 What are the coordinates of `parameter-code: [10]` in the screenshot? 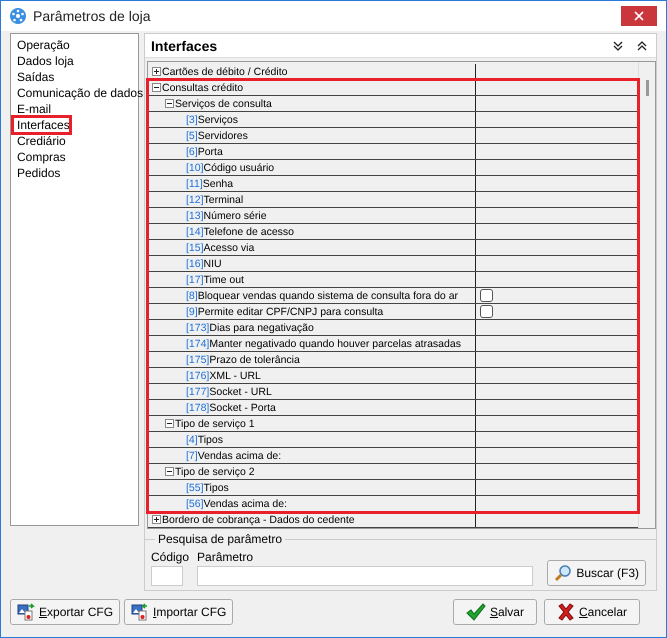 It's located at (195, 168).